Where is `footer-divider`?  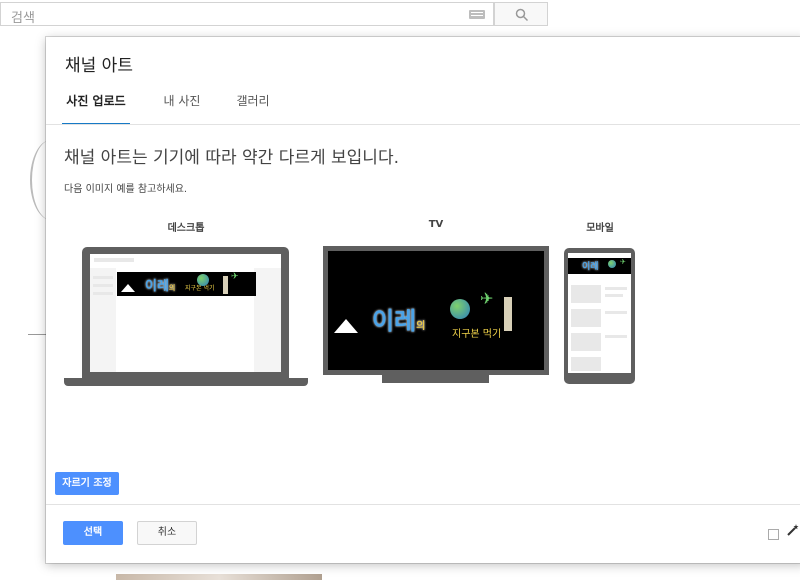
footer-divider is located at coordinates (423, 504).